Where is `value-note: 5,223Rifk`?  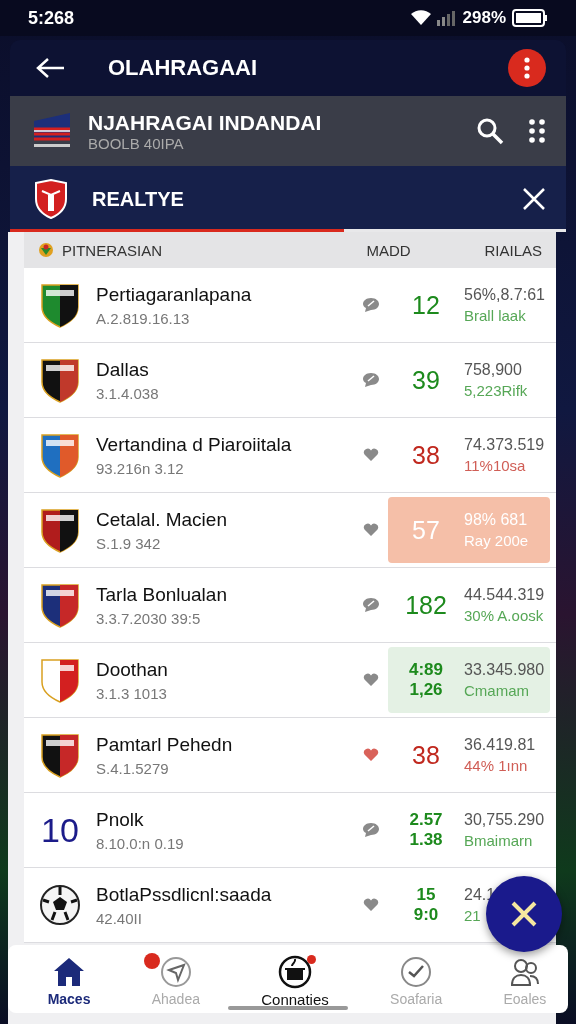
value-note: 5,223Rifk is located at coordinates (496, 390).